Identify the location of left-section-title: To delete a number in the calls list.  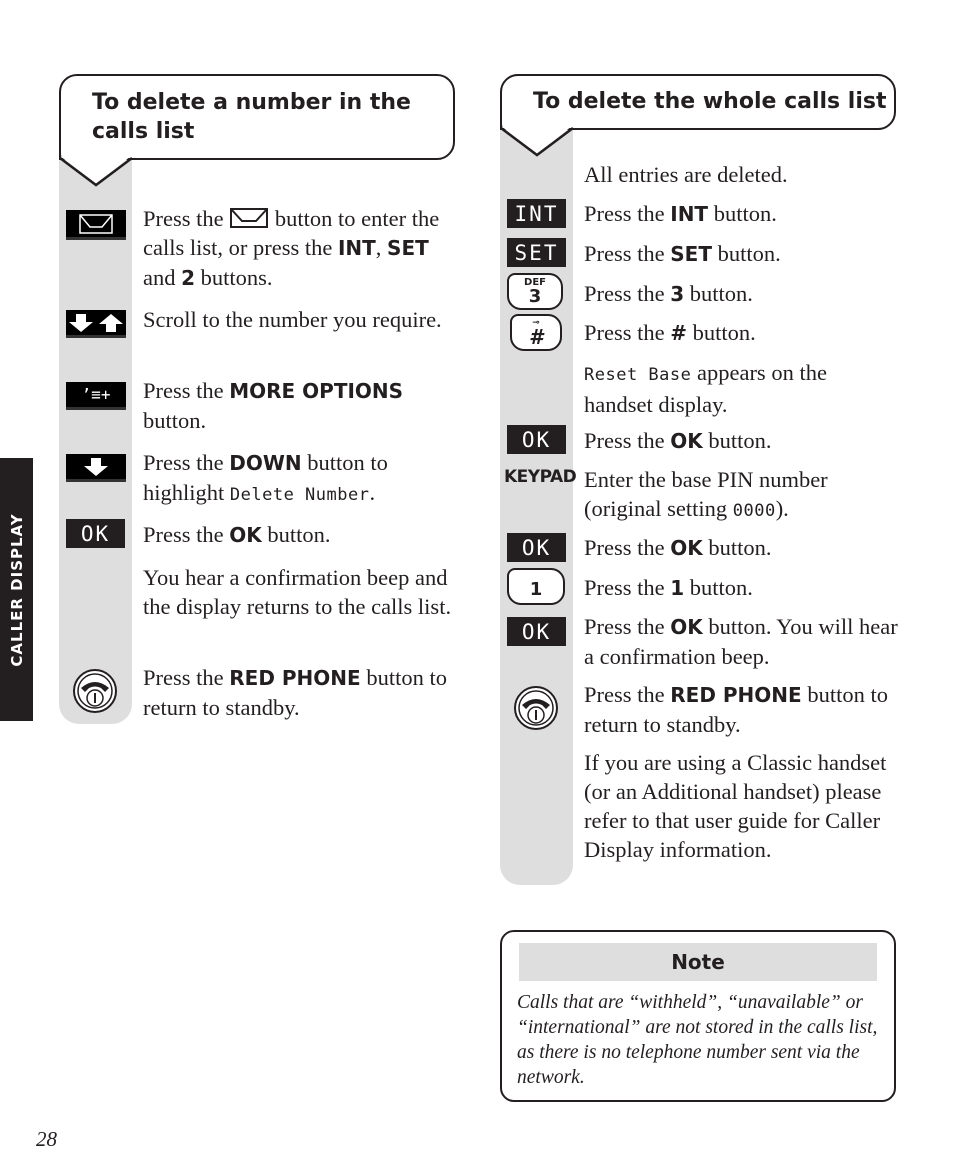
(251, 117).